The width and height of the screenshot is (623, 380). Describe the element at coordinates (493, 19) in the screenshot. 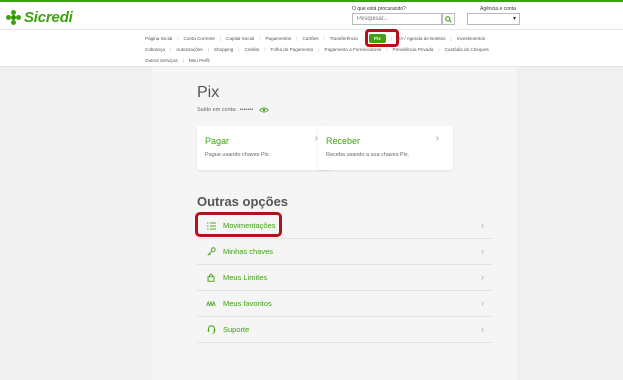

I see `agency-select: ▾` at that location.